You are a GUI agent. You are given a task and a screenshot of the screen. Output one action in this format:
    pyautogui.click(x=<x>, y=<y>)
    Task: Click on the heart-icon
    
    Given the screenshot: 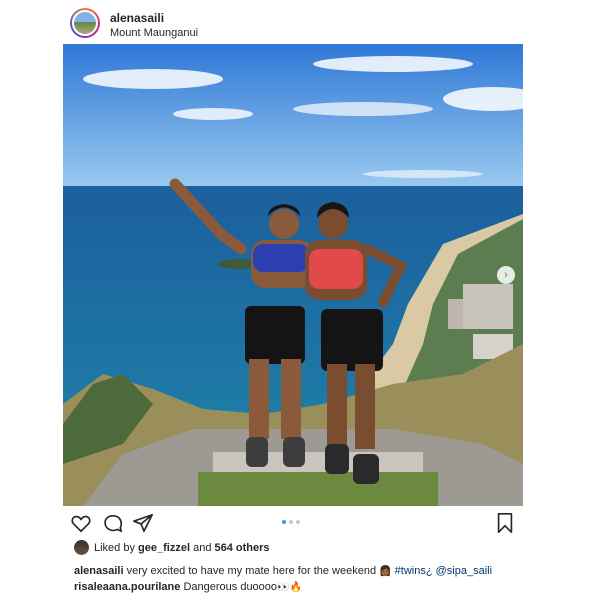 What is the action you would take?
    pyautogui.click(x=81, y=523)
    